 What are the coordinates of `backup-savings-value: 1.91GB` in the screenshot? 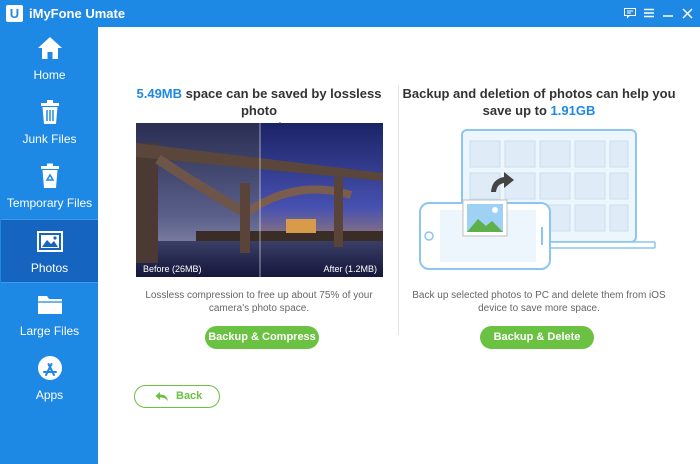 It's located at (573, 110).